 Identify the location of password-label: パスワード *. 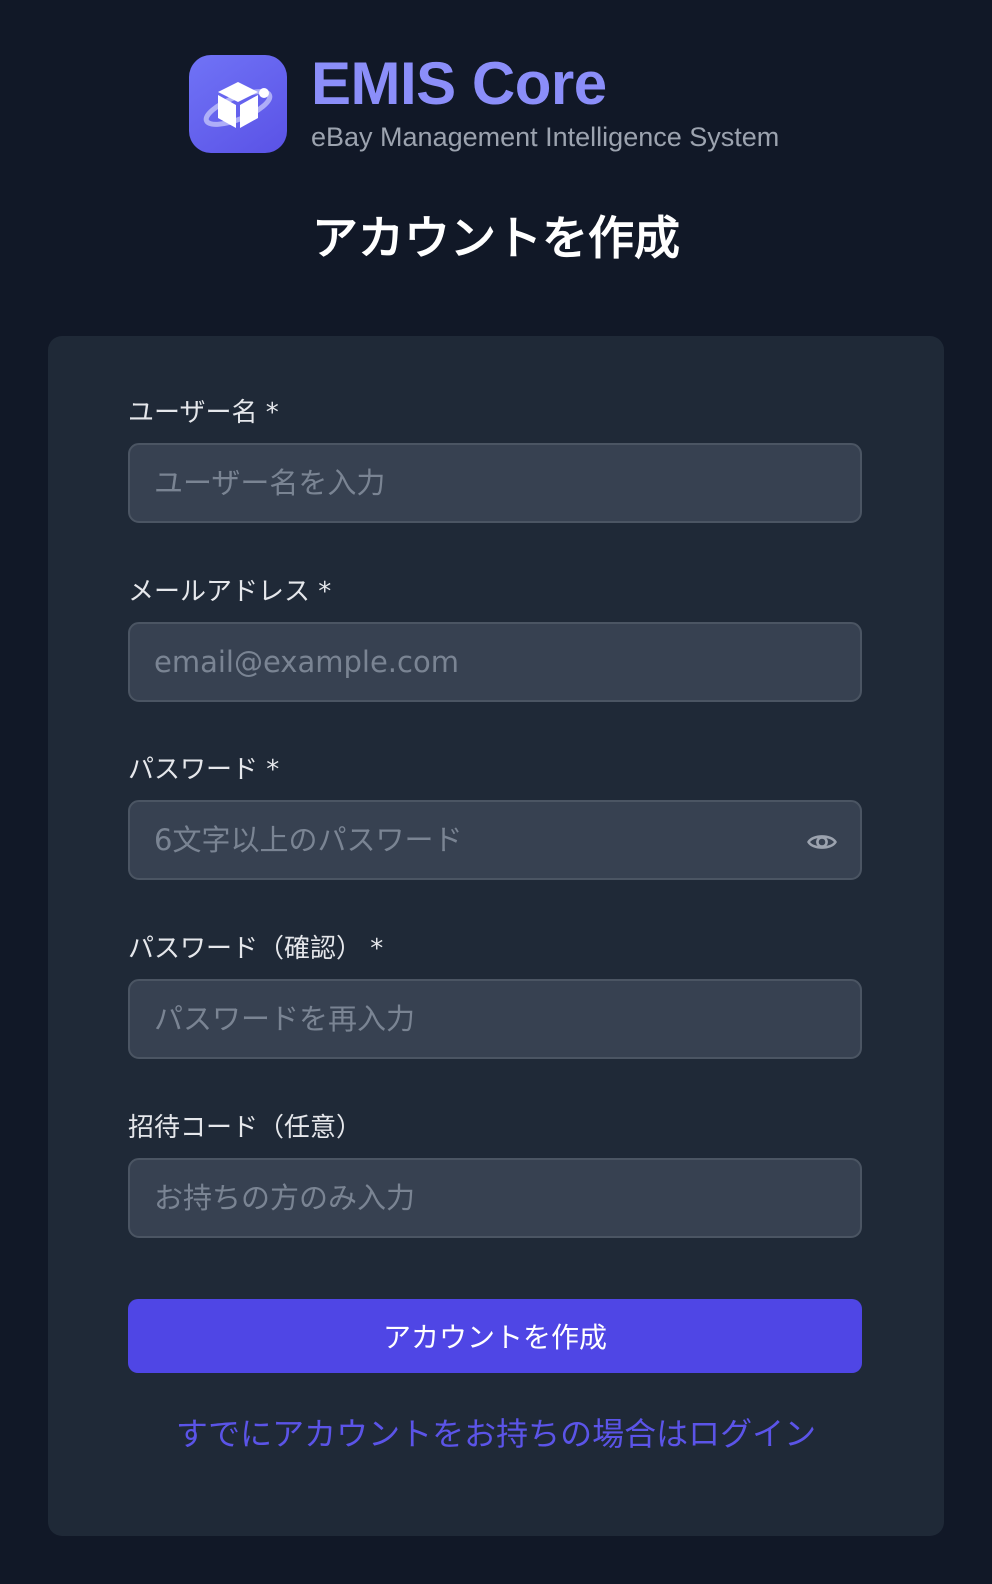
(204, 770).